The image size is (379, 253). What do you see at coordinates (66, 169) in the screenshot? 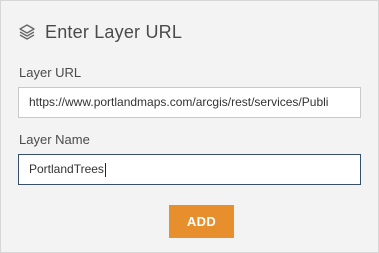
I see `layer-name-value: PortlandTrees` at bounding box center [66, 169].